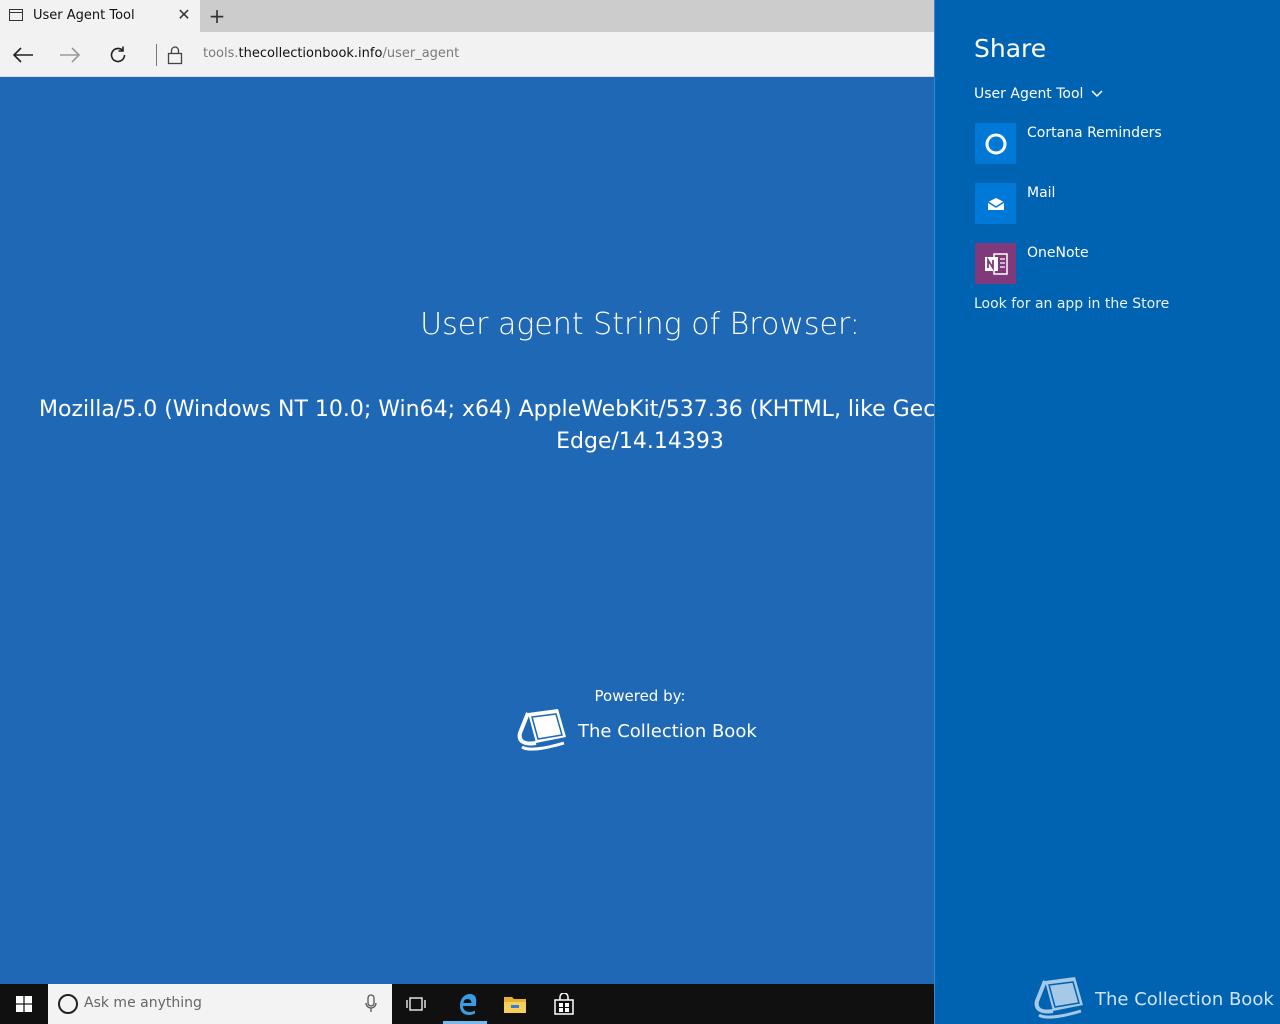  Describe the element at coordinates (467, 16) in the screenshot. I see `tab-bar: User Agent Tool ✕ +` at that location.